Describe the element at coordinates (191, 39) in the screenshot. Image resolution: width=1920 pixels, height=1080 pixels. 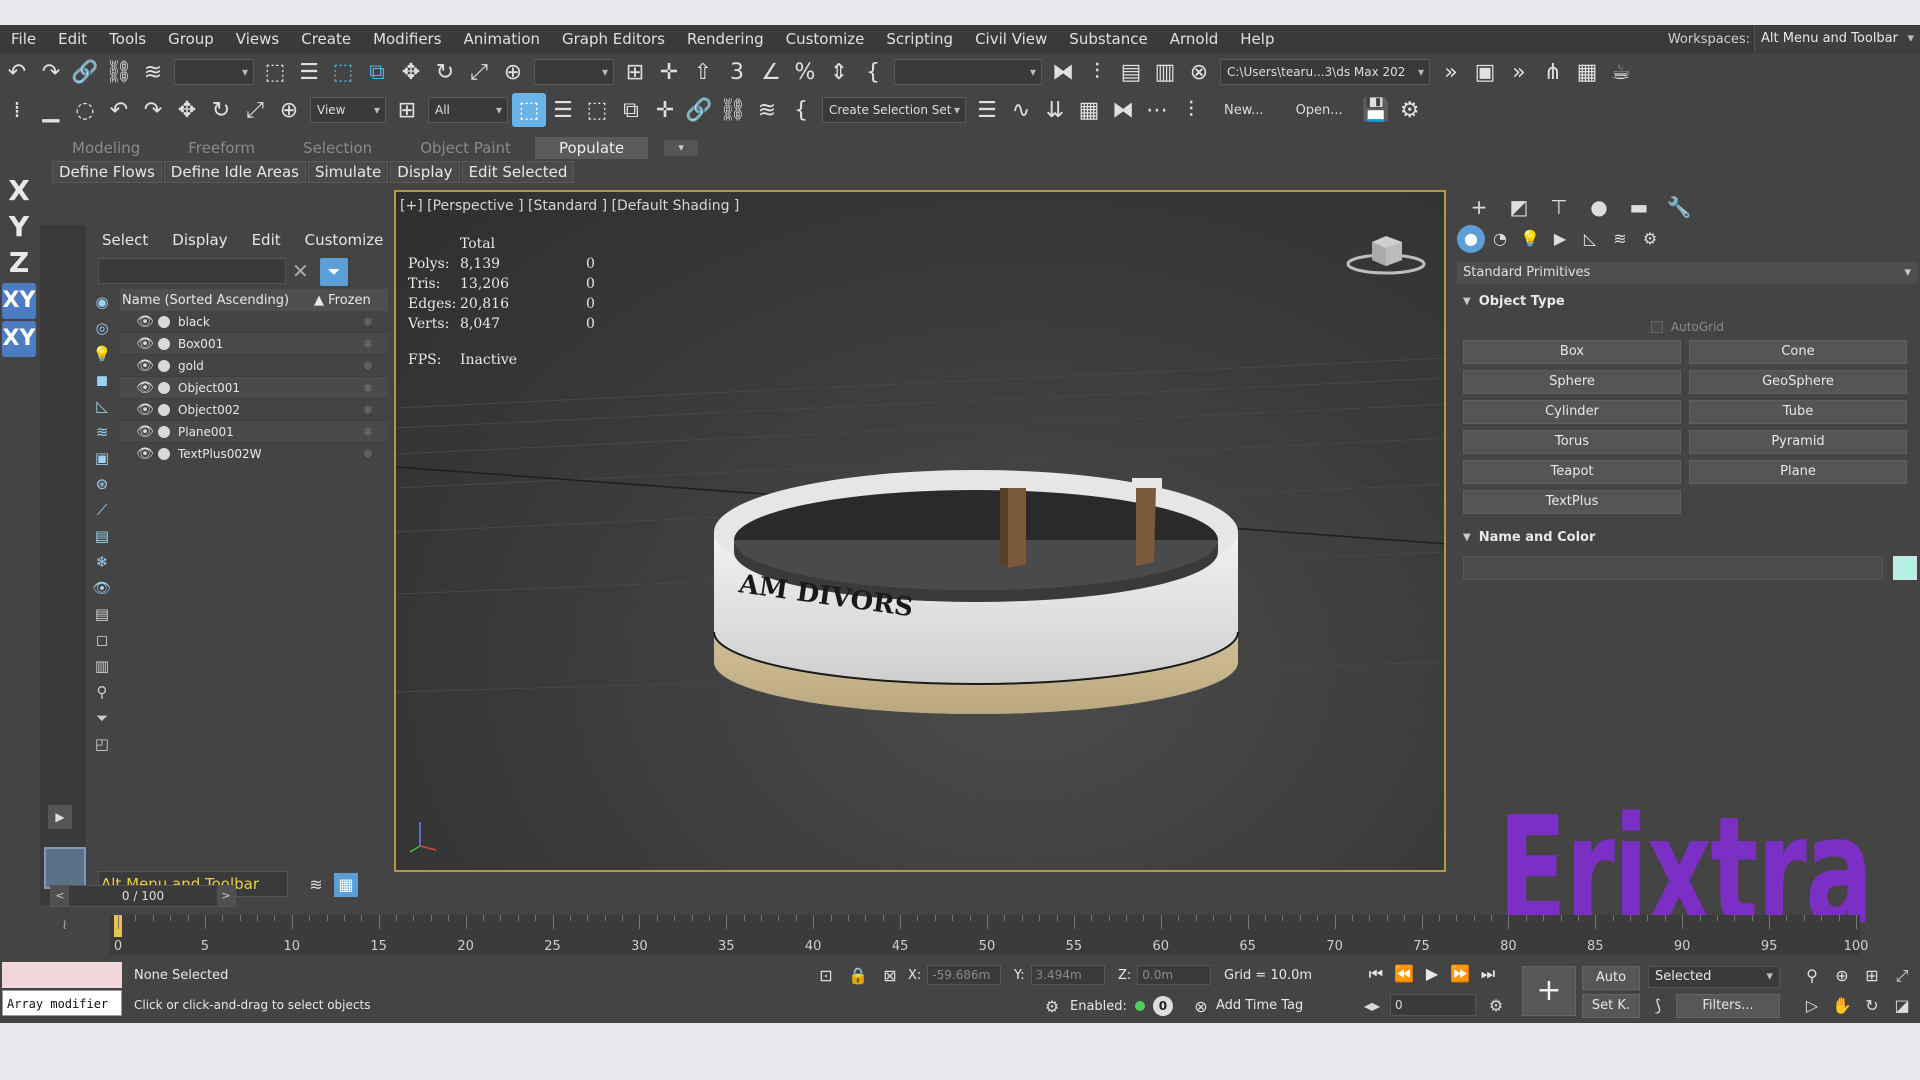
I see `menu-group: Group` at that location.